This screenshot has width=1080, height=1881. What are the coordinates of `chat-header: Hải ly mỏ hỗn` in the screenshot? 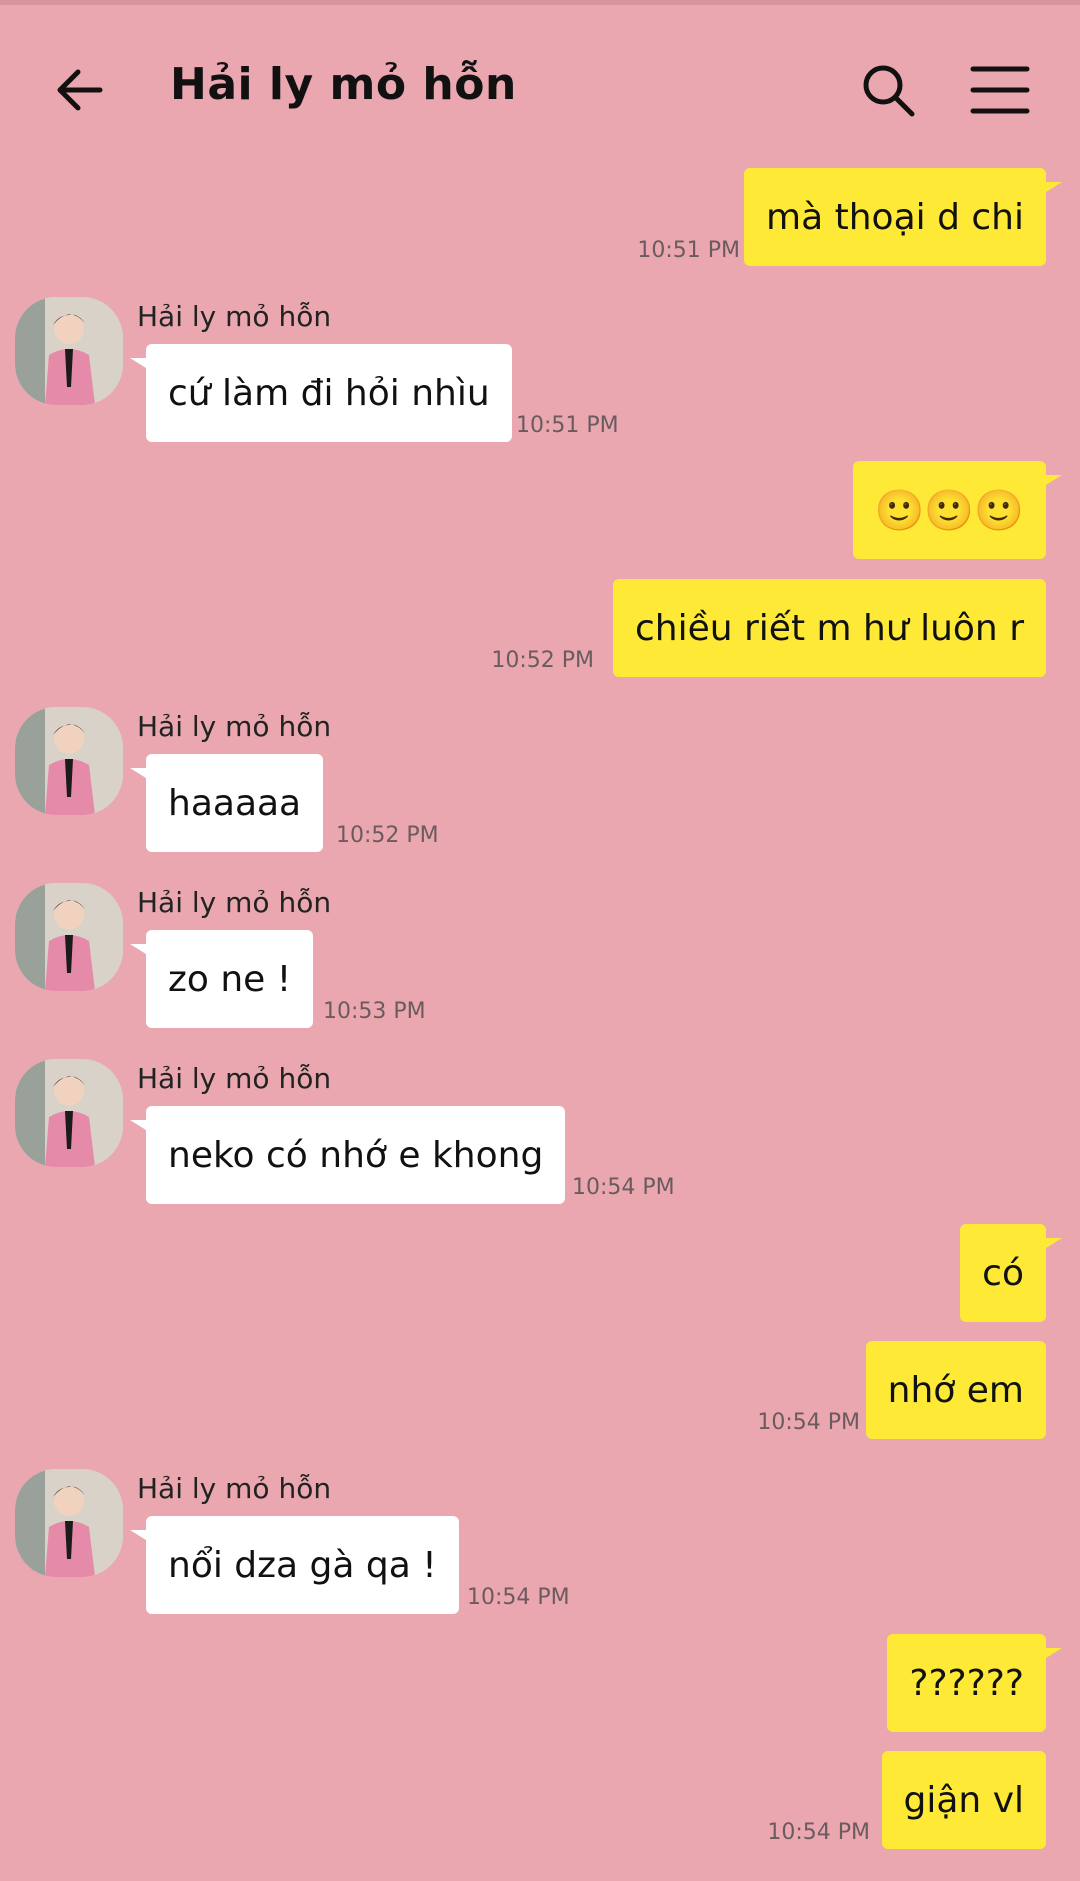 It's located at (540, 85).